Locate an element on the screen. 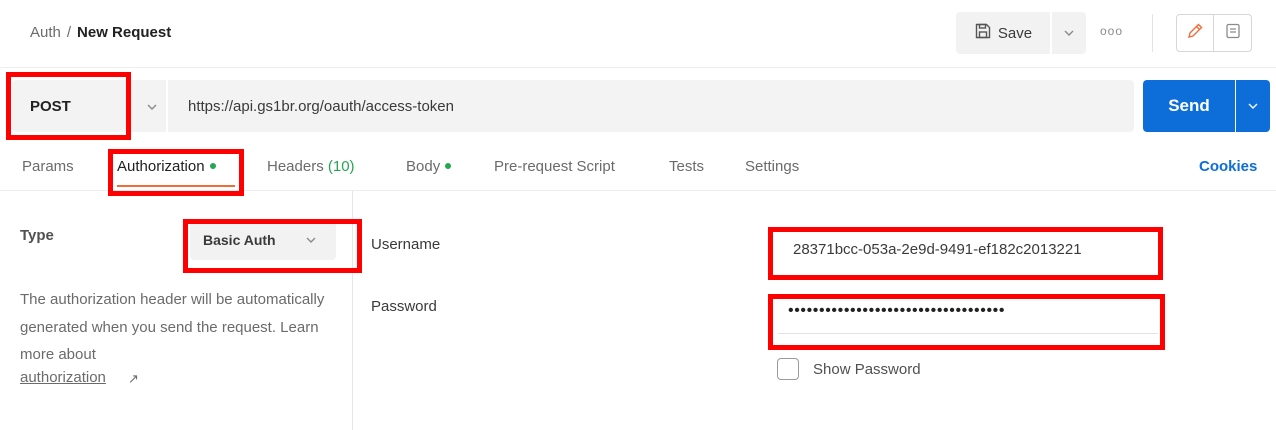 The width and height of the screenshot is (1276, 430). comment-icon is located at coordinates (1233, 33).